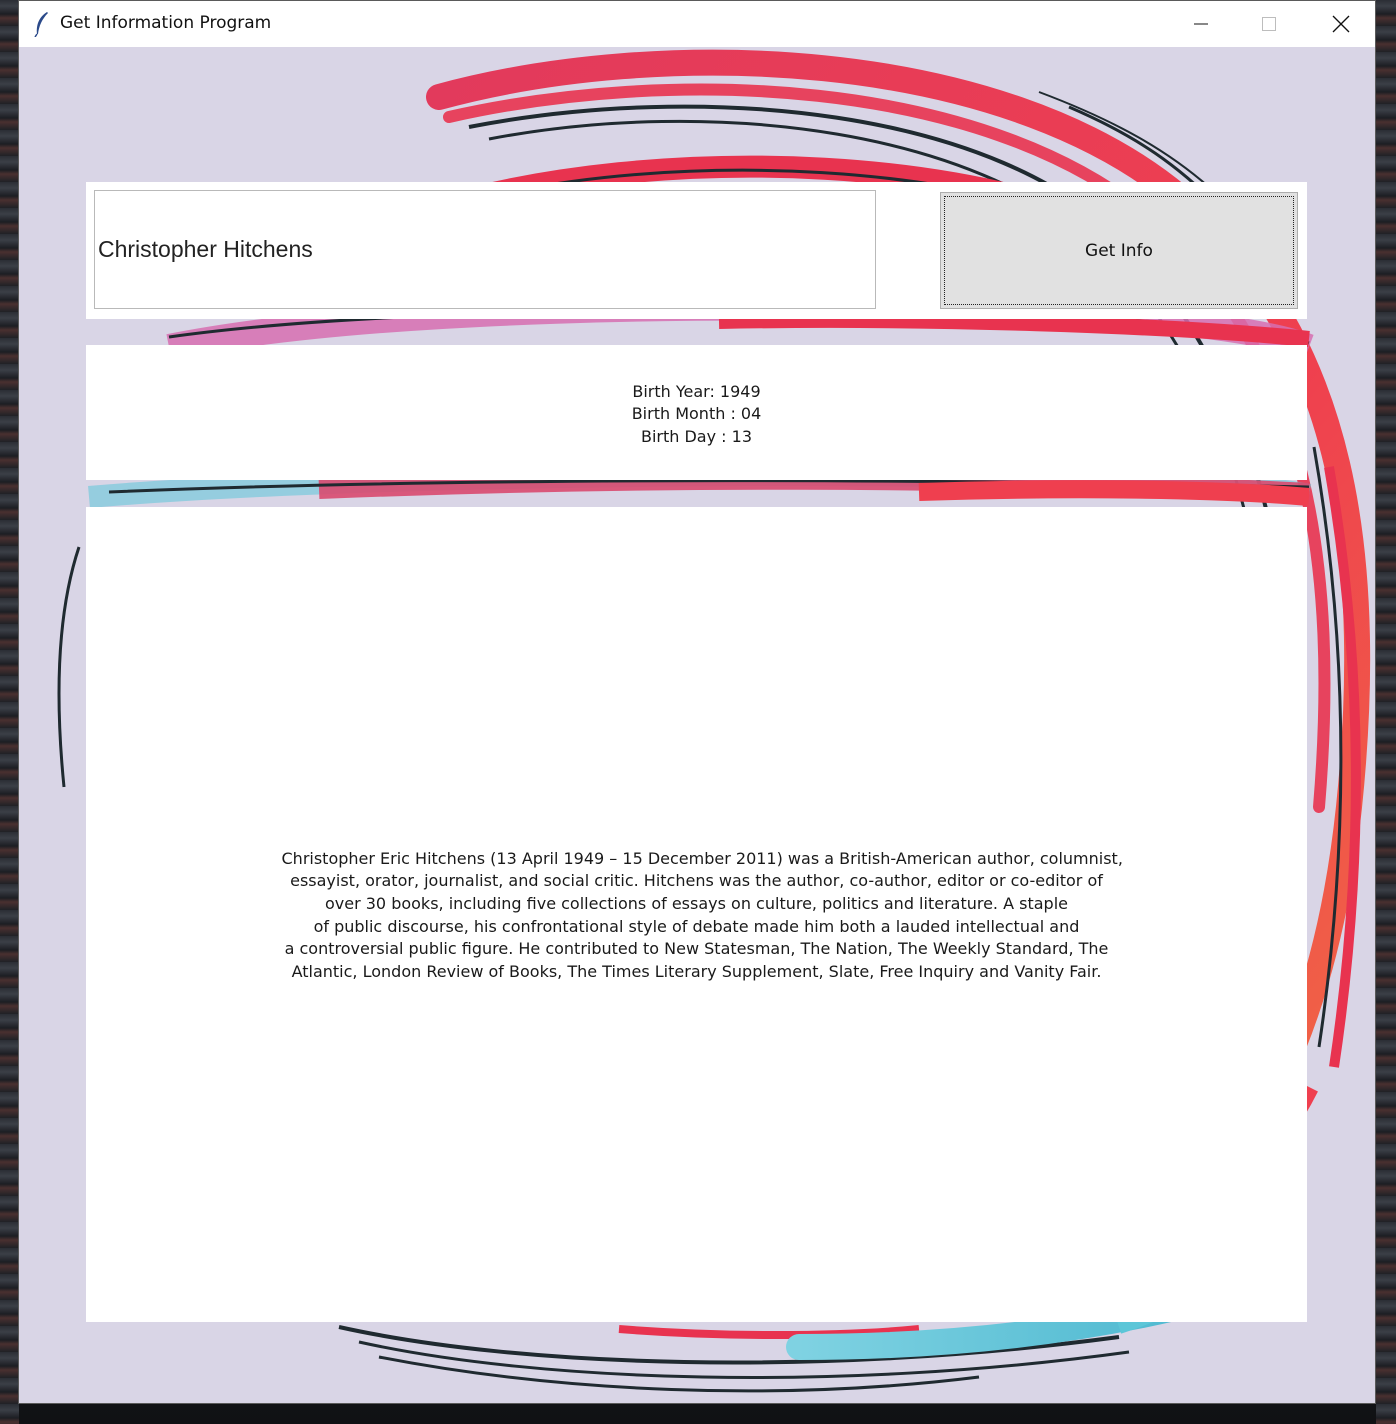 The height and width of the screenshot is (1424, 1396). I want to click on get-info-button: Get Info, so click(1119, 250).